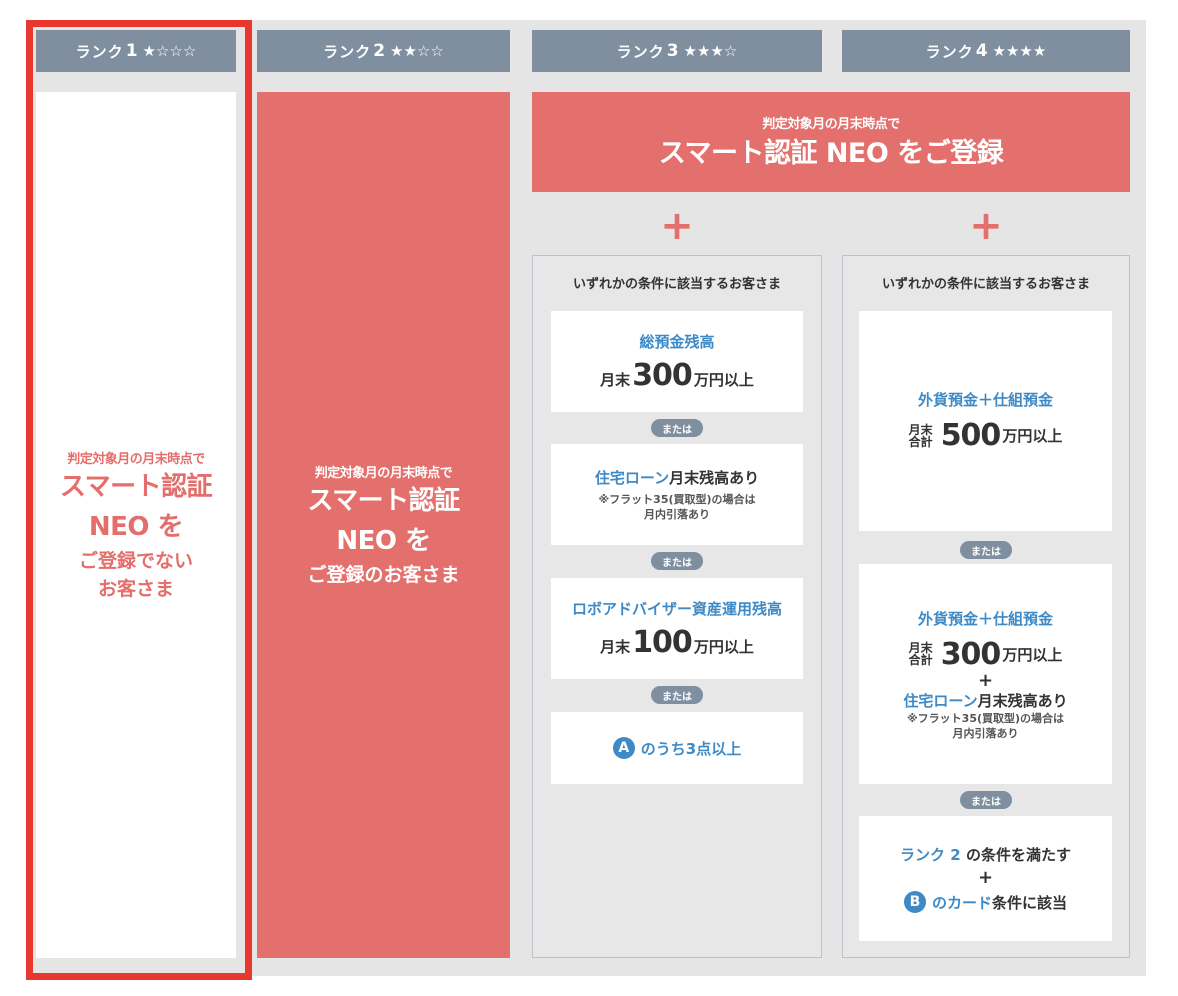  I want to click on card-amount: 月末 合計 500 万円以上, so click(986, 435).